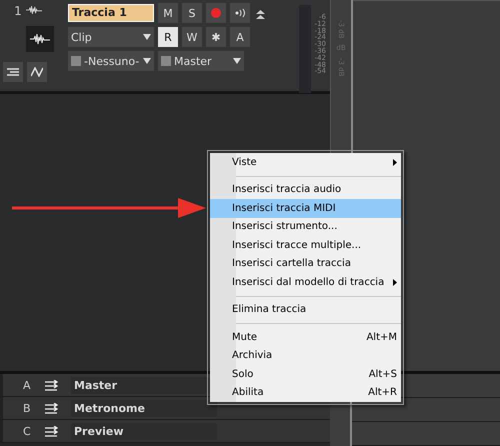  I want to click on list-icon, so click(13, 72).